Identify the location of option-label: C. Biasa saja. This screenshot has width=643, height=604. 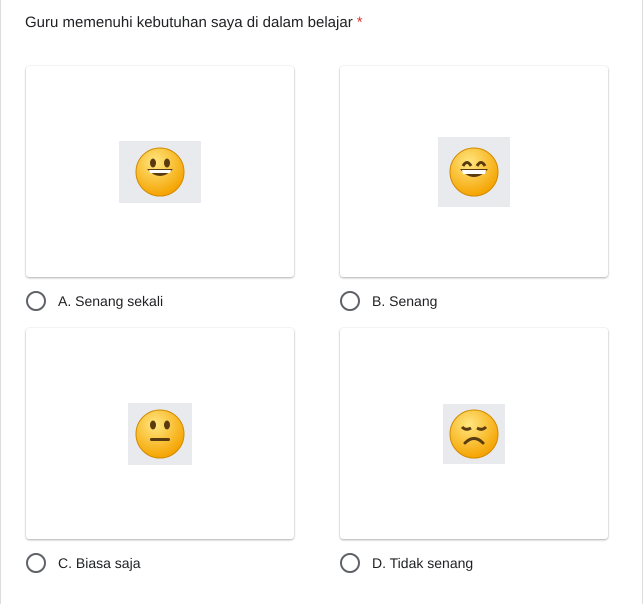
(99, 563).